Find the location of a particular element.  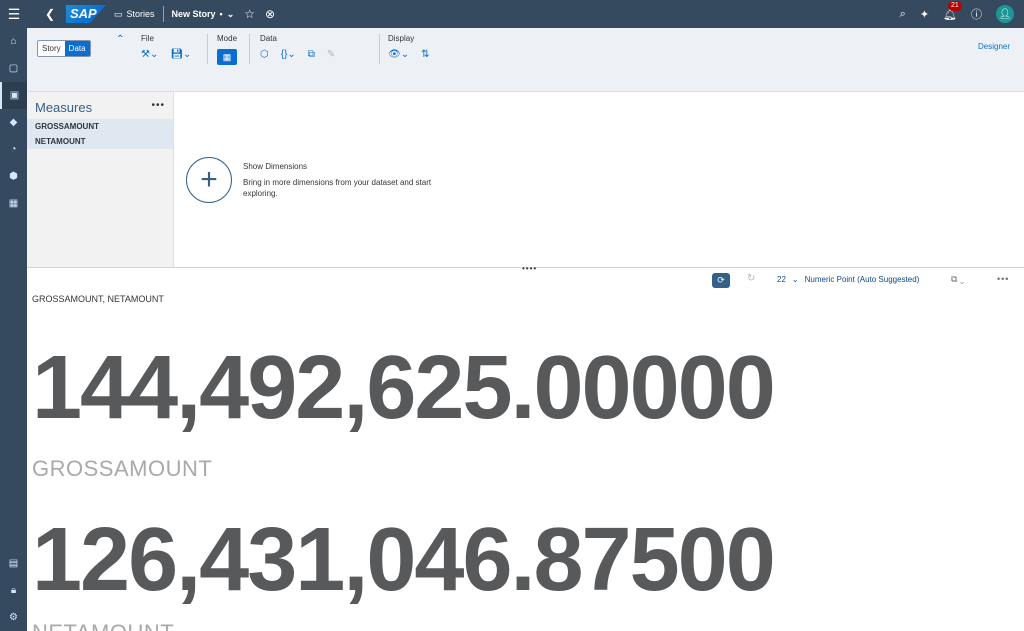

stories-link: ▭ Stories is located at coordinates (134, 14).